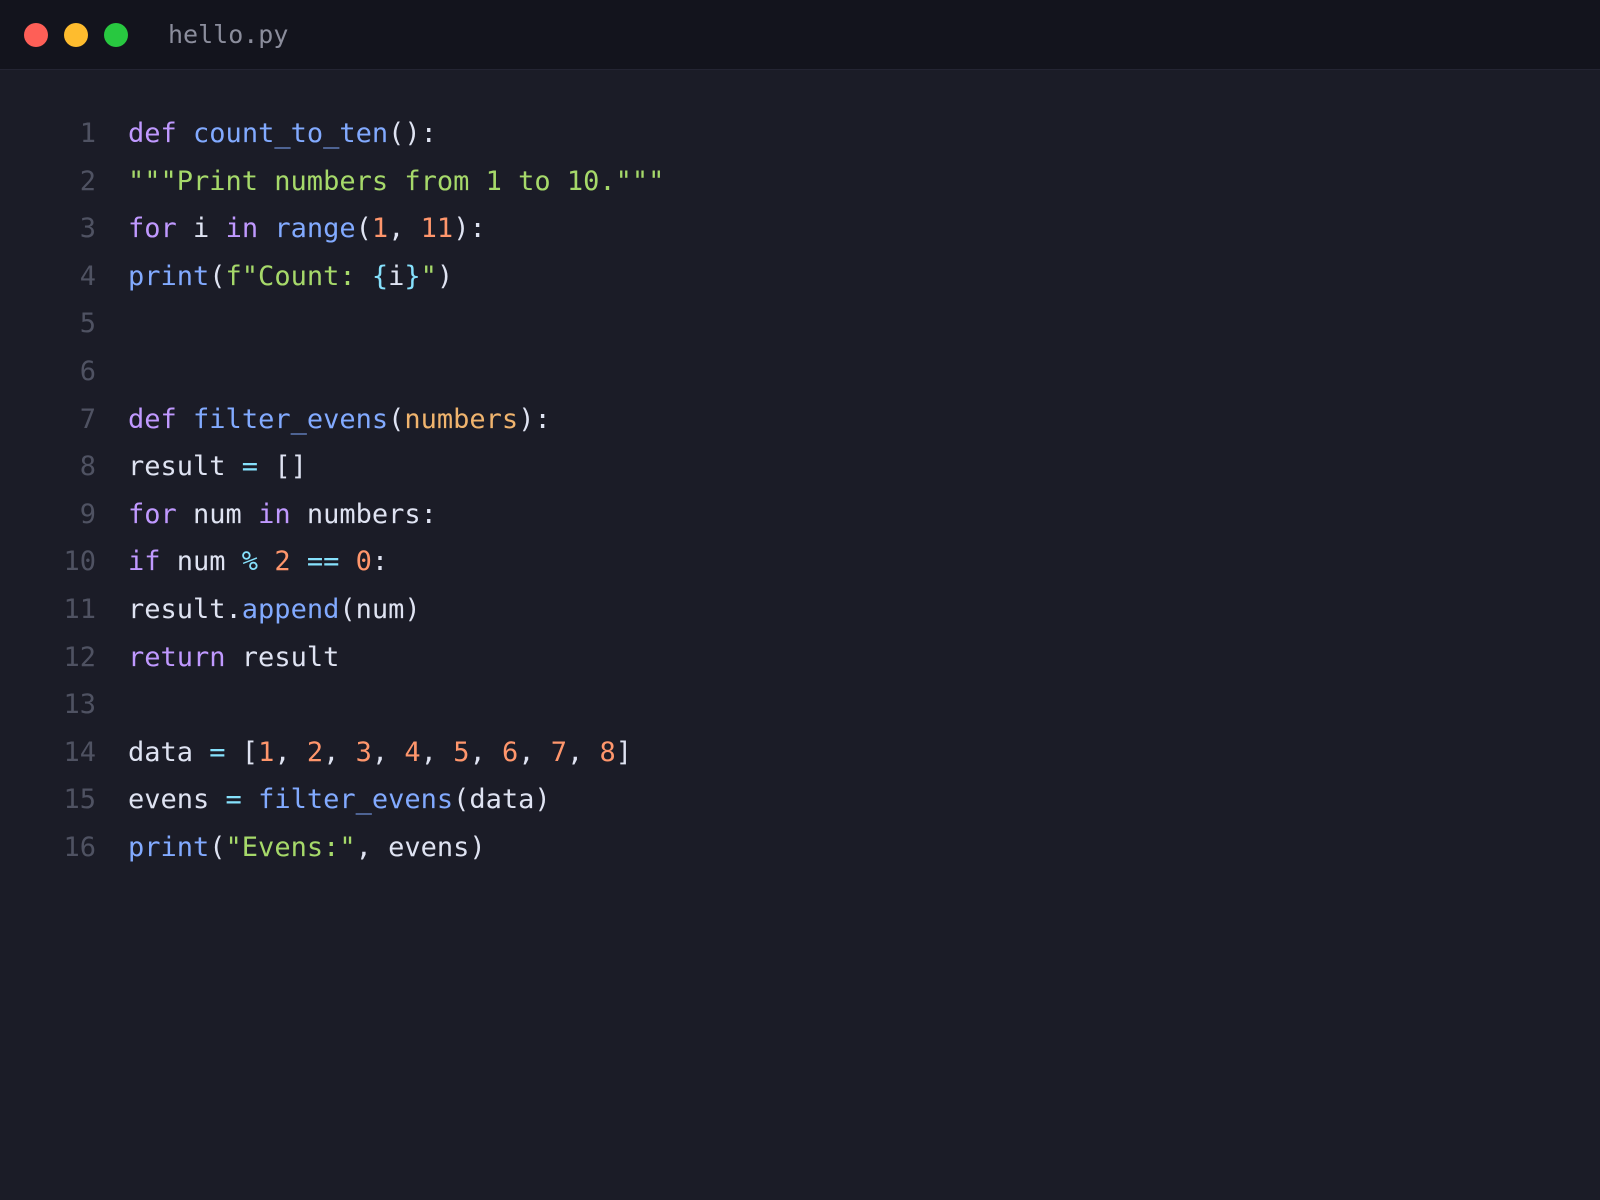  I want to click on token-operator: }, so click(412, 276).